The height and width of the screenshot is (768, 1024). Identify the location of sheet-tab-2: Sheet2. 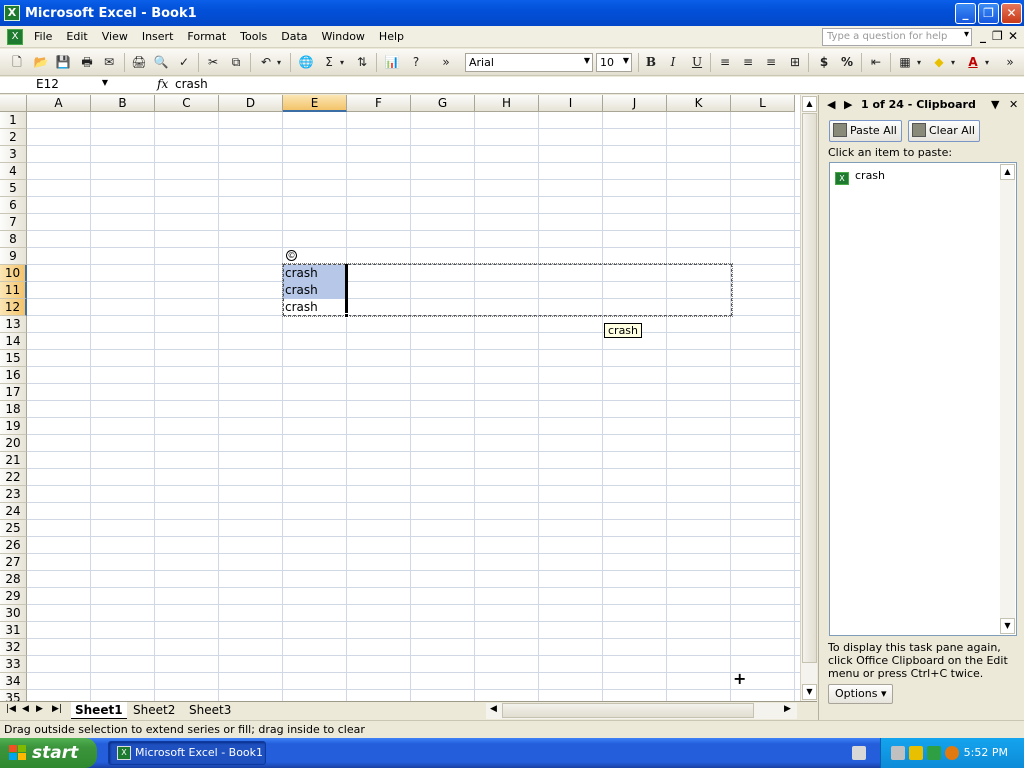
(154, 710).